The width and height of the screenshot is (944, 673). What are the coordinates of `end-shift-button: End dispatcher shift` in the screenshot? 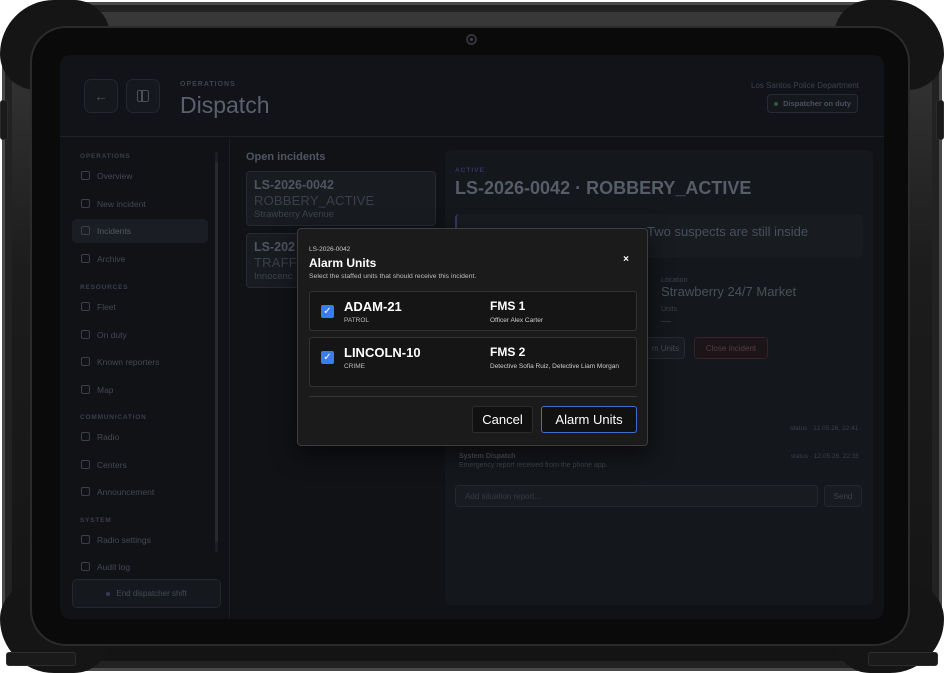 It's located at (146, 593).